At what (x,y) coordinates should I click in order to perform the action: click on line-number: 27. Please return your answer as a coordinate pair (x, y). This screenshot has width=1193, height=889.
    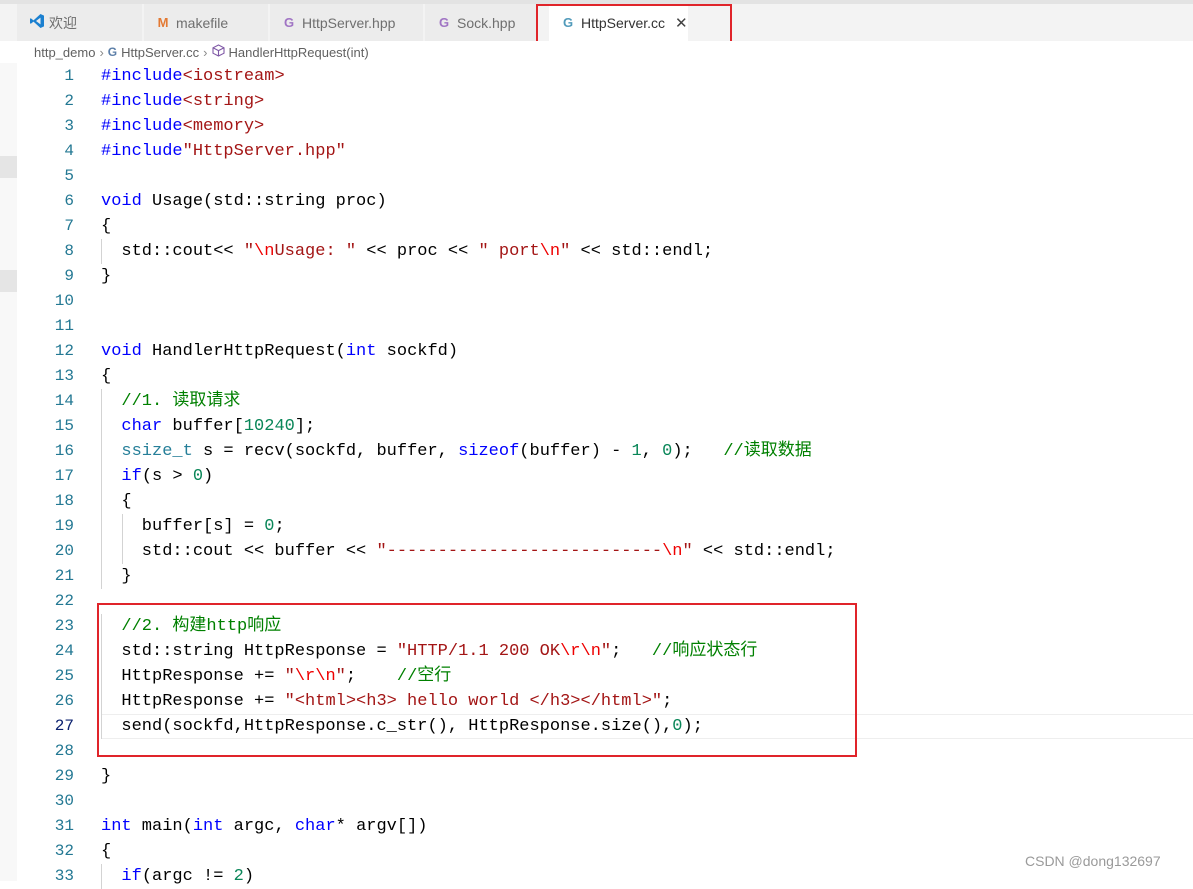
    Looking at the image, I should click on (64, 726).